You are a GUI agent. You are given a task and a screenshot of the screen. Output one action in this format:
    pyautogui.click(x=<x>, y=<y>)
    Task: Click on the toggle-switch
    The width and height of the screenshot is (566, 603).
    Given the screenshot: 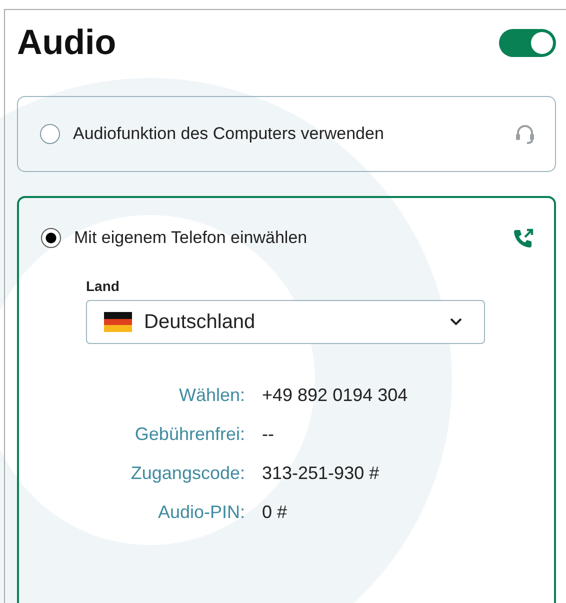 What is the action you would take?
    pyautogui.click(x=527, y=43)
    